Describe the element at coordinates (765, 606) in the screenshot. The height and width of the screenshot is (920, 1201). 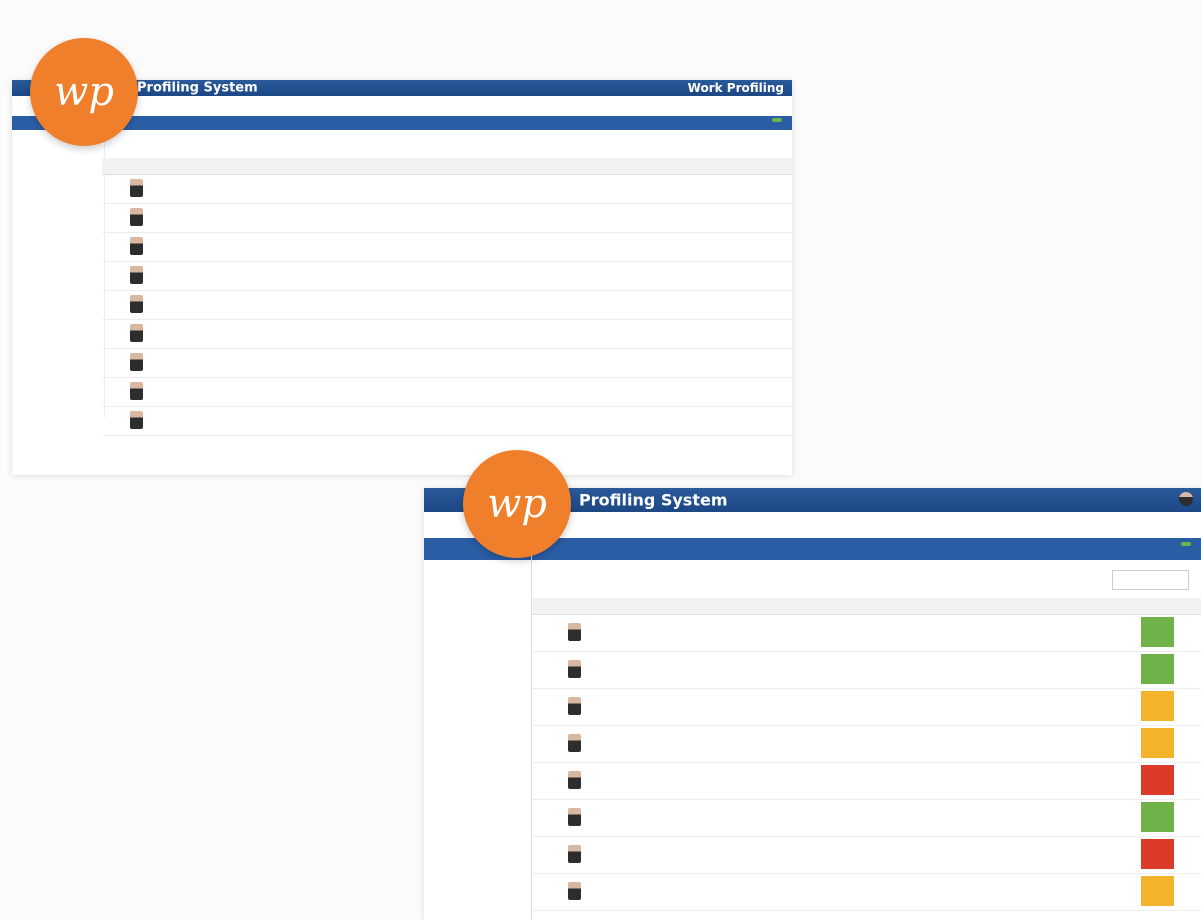
I see `column-id` at that location.